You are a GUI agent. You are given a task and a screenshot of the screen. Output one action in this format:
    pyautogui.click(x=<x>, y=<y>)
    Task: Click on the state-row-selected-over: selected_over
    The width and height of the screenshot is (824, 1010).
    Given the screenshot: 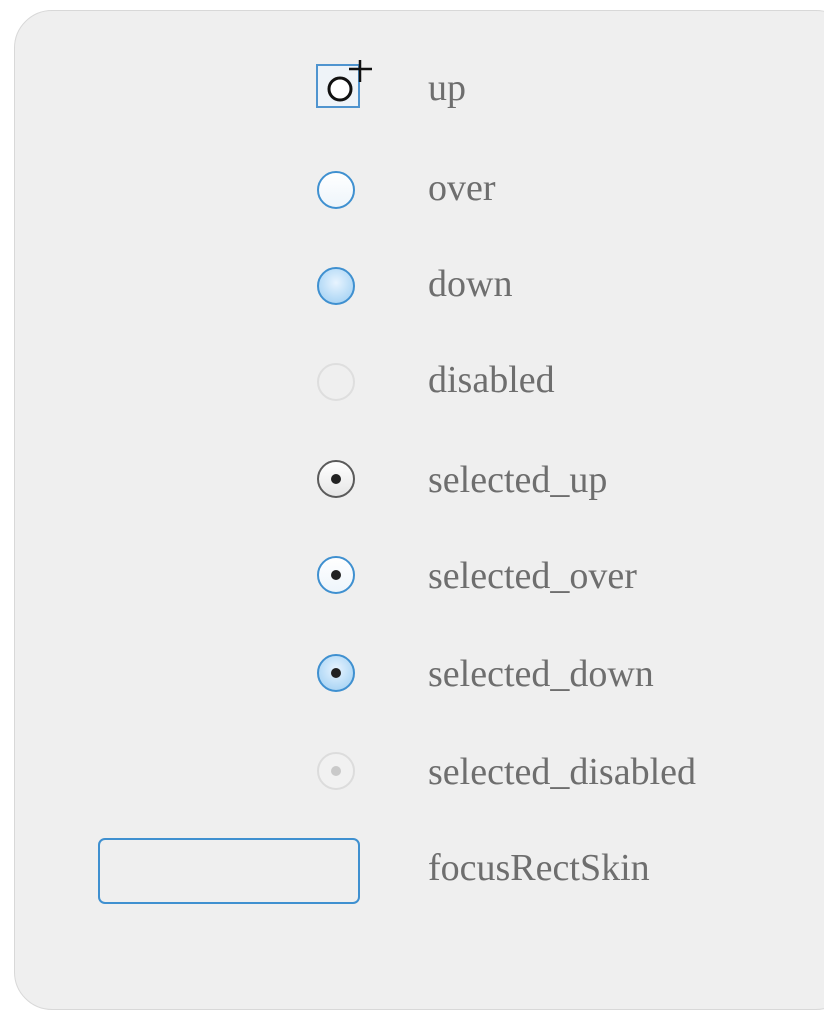 What is the action you would take?
    pyautogui.click(x=412, y=576)
    